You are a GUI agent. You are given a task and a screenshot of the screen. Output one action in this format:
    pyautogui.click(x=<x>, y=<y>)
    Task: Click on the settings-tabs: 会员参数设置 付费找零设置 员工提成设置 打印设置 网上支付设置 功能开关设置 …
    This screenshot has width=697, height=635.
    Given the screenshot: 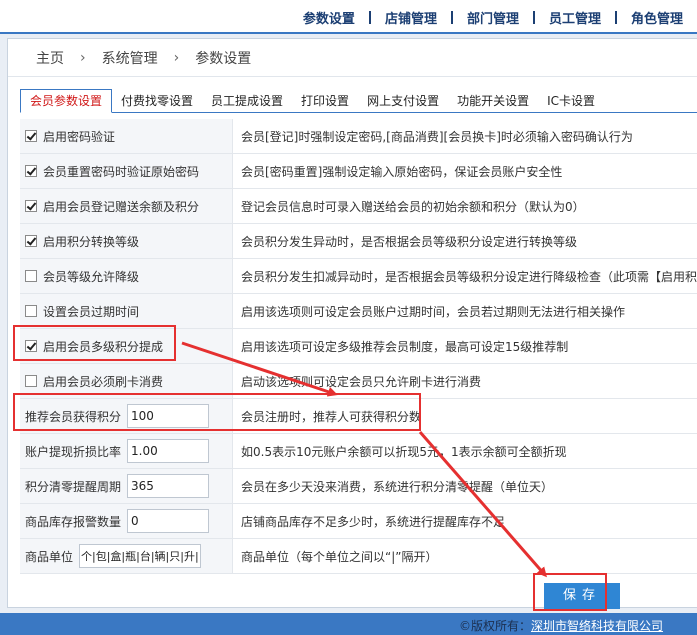 What is the action you would take?
    pyautogui.click(x=358, y=101)
    